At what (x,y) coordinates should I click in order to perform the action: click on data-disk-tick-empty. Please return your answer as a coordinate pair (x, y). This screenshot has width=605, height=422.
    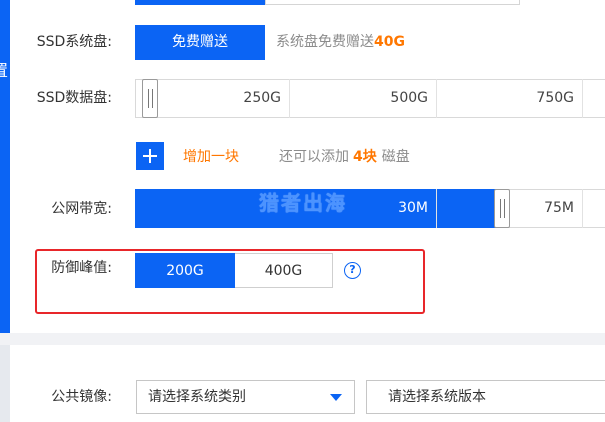
    Looking at the image, I should click on (594, 98).